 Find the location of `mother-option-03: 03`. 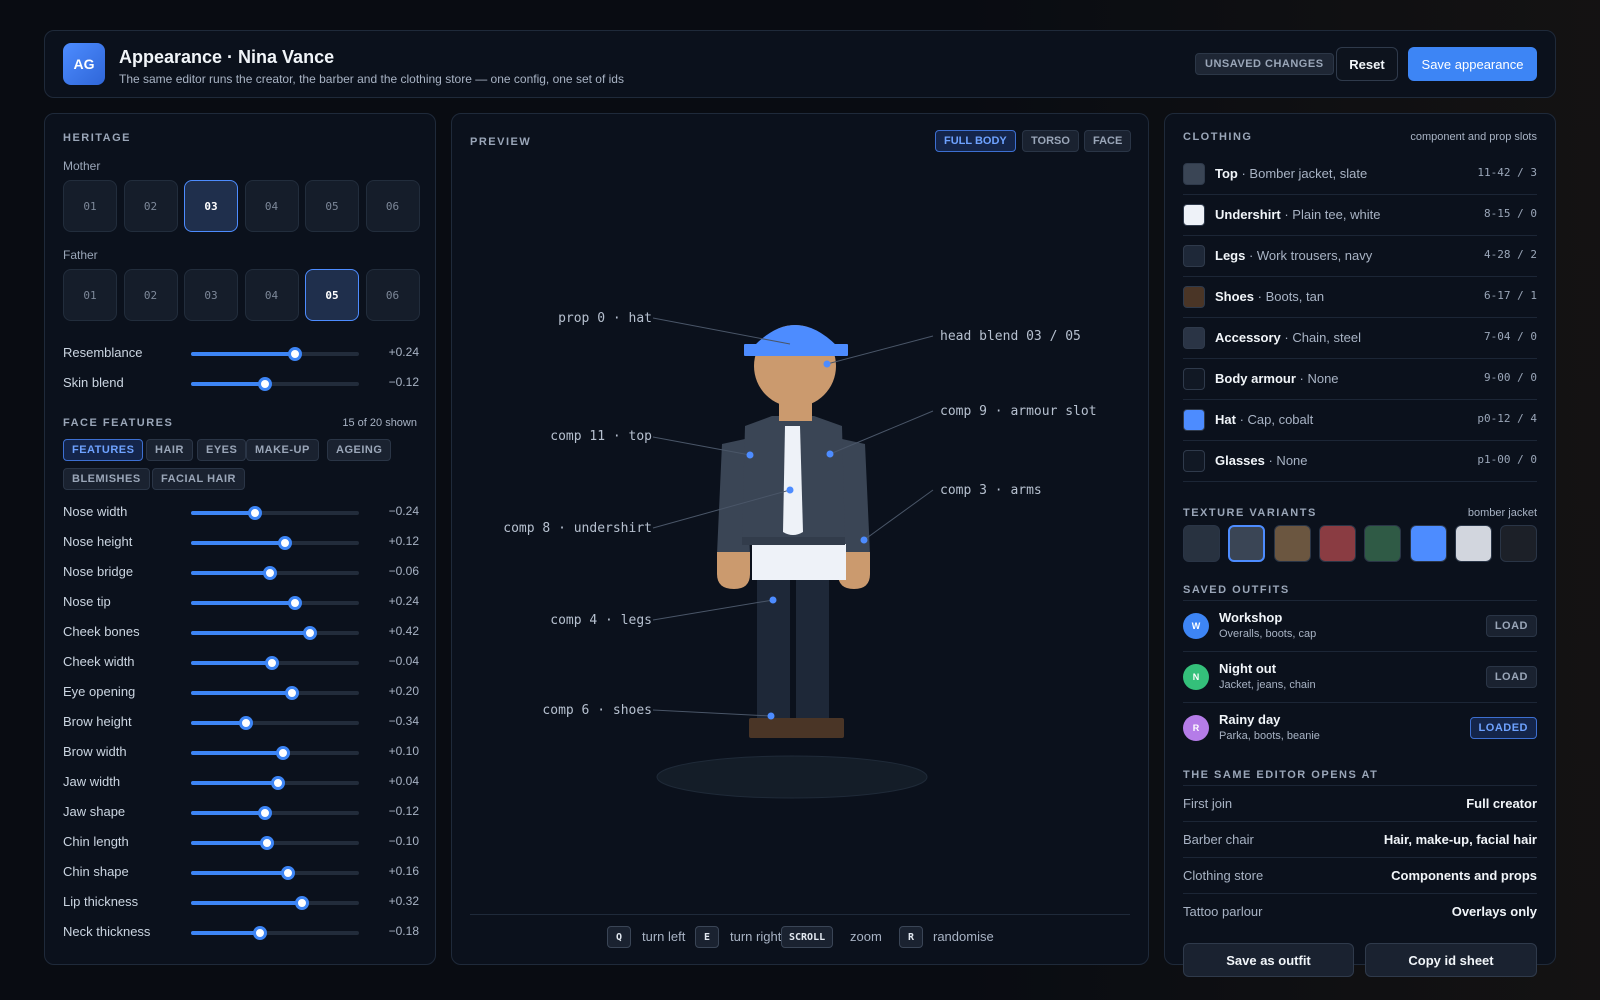

mother-option-03: 03 is located at coordinates (211, 206).